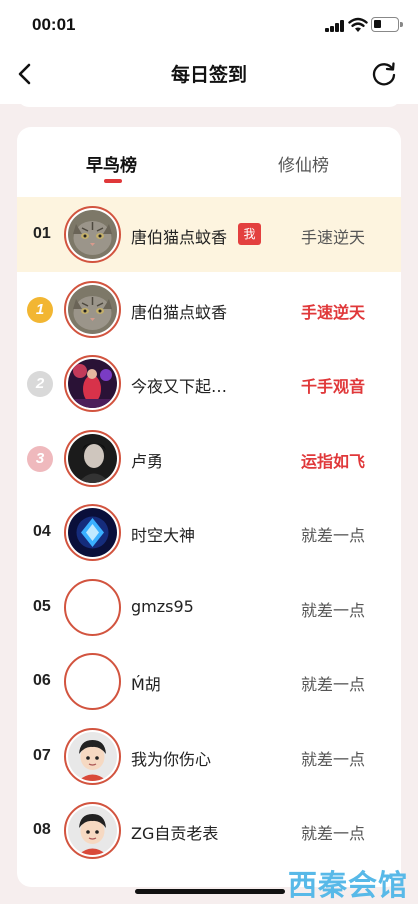 This screenshot has width=418, height=904. Describe the element at coordinates (42, 233) in the screenshot. I see `rank-number: 01` at that location.